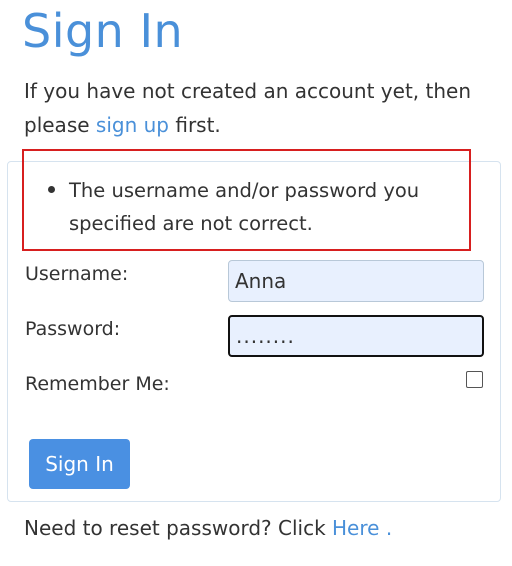 The width and height of the screenshot is (512, 566). Describe the element at coordinates (103, 31) in the screenshot. I see `page-title: Sign In` at that location.